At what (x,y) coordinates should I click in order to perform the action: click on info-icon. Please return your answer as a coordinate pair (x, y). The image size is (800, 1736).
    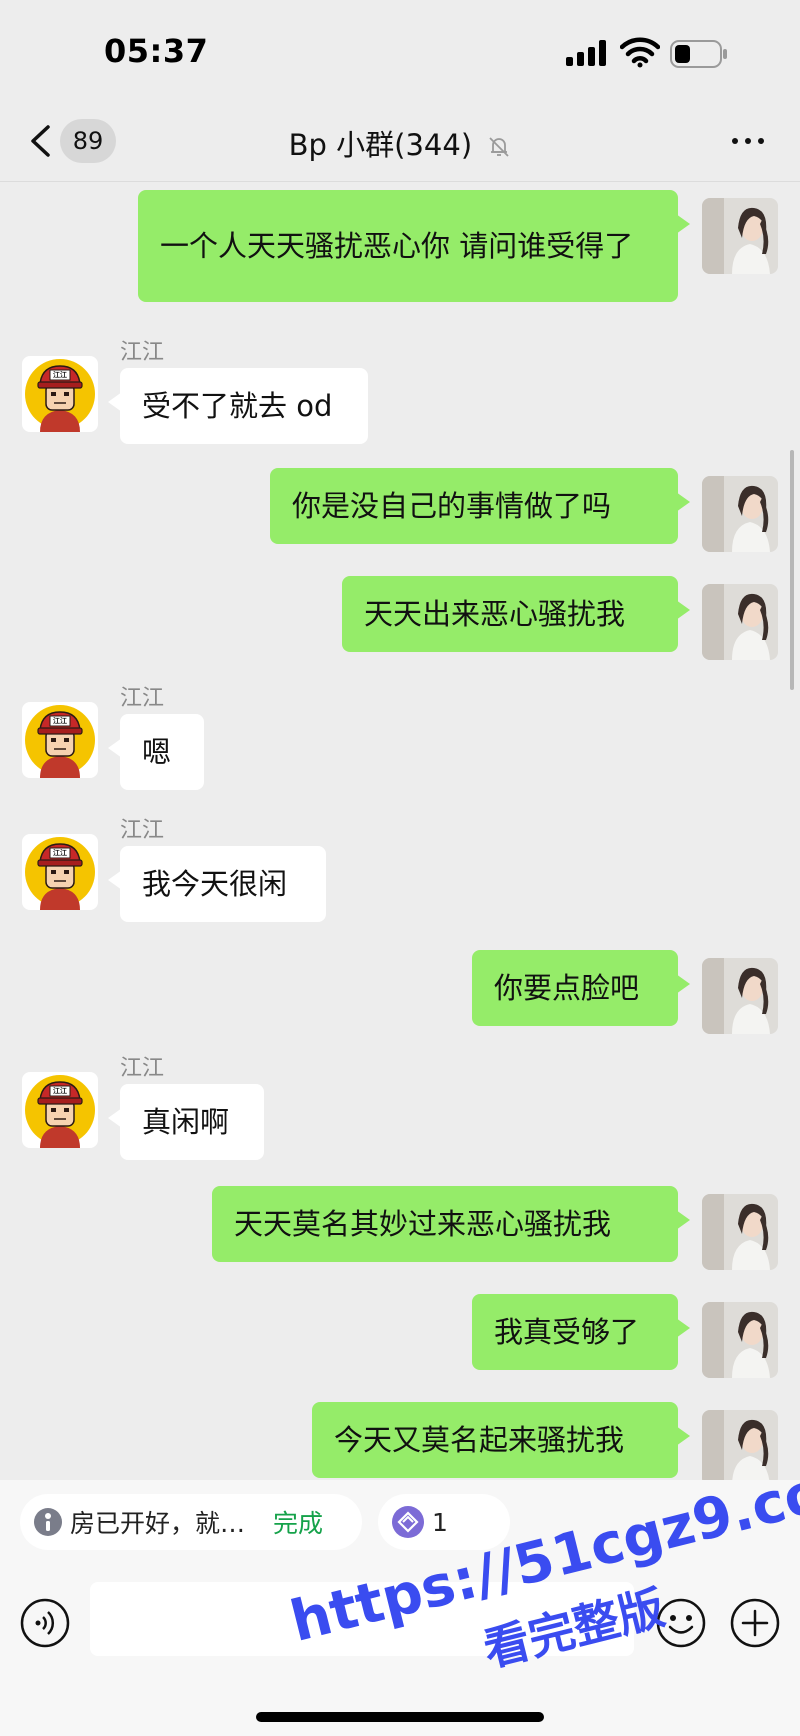
    Looking at the image, I should click on (48, 1522).